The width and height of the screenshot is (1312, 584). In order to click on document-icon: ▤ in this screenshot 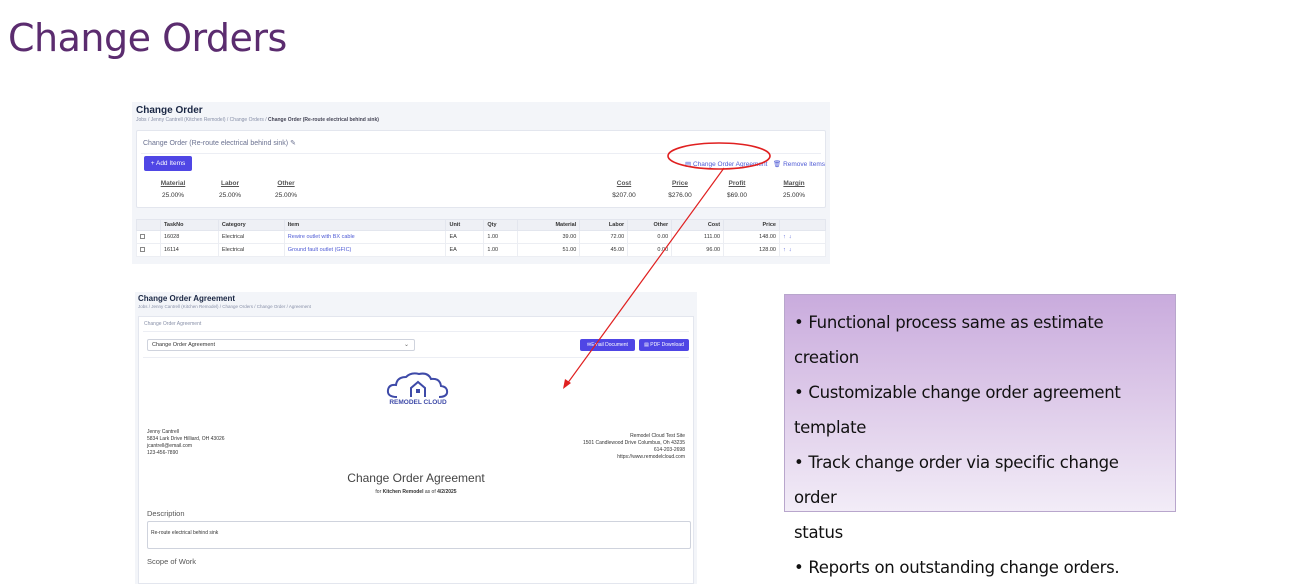, I will do `click(688, 164)`.